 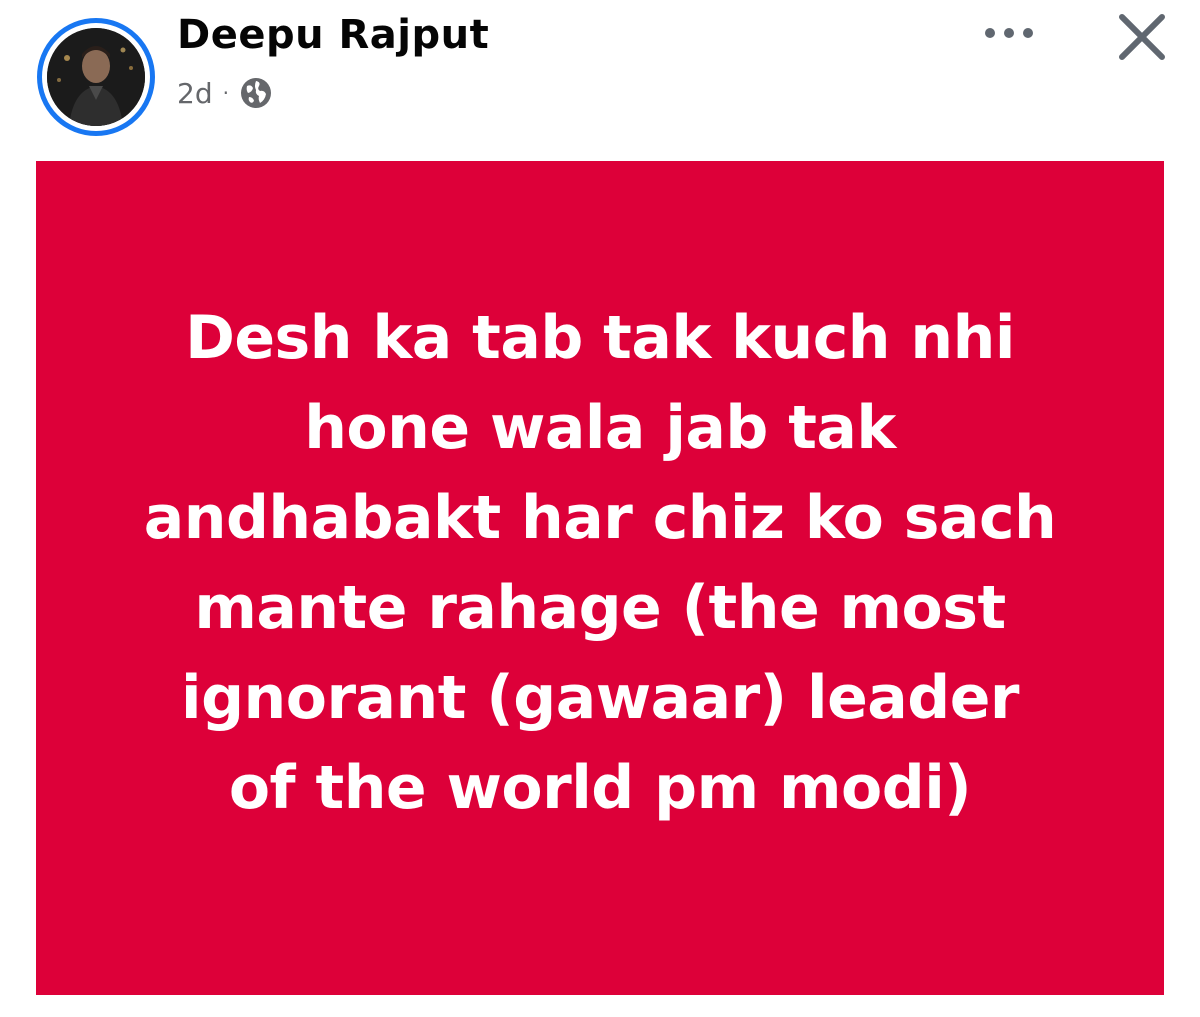 I want to click on post-text-line: mante rahage (the most, so click(x=600, y=608).